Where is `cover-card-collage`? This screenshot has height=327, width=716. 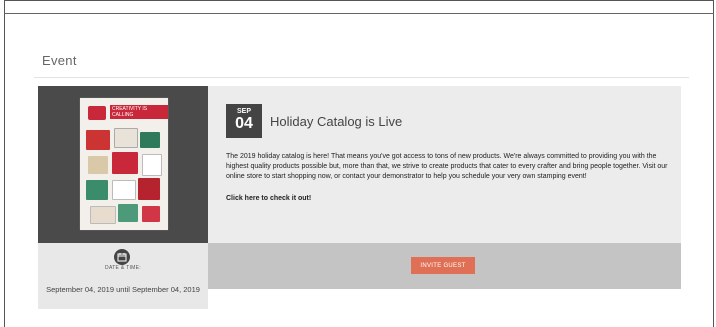 cover-card-collage is located at coordinates (124, 176).